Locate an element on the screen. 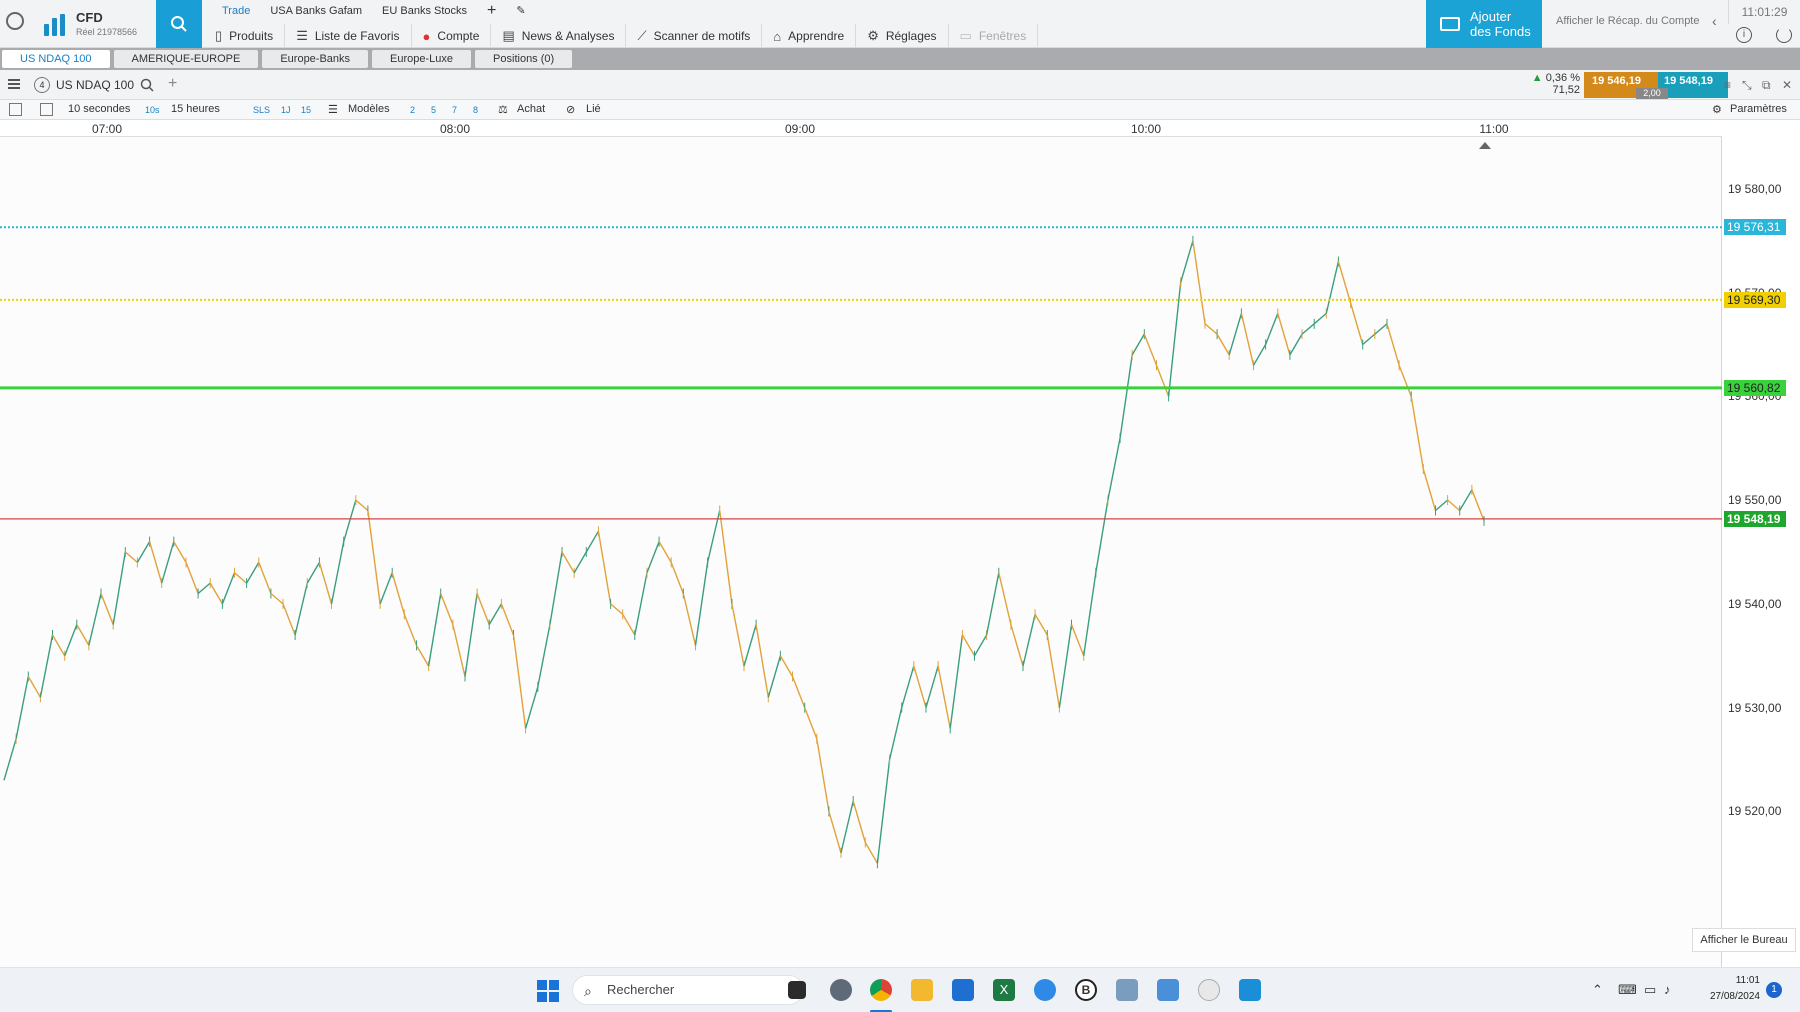 The image size is (1800, 1012). menu-apprendre: ⌂ Apprendre is located at coordinates (809, 36).